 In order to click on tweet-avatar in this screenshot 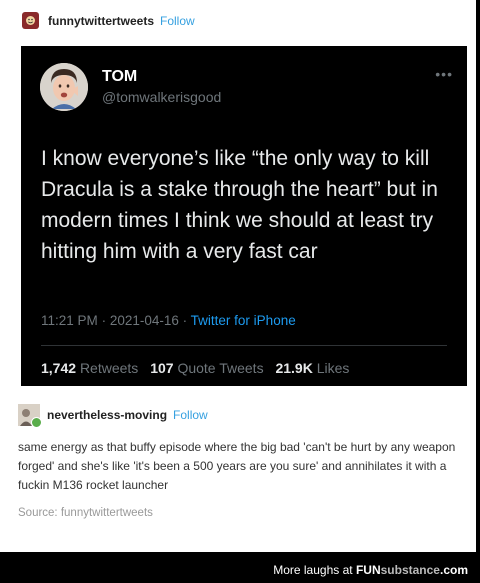, I will do `click(64, 87)`.